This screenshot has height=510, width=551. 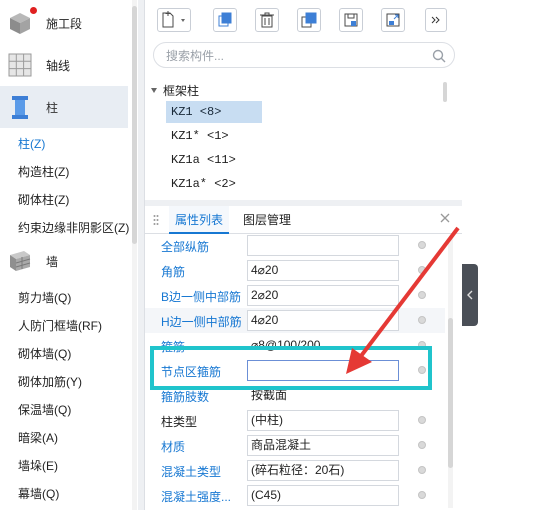 What do you see at coordinates (64, 107) in the screenshot?
I see `category-column: 柱` at bounding box center [64, 107].